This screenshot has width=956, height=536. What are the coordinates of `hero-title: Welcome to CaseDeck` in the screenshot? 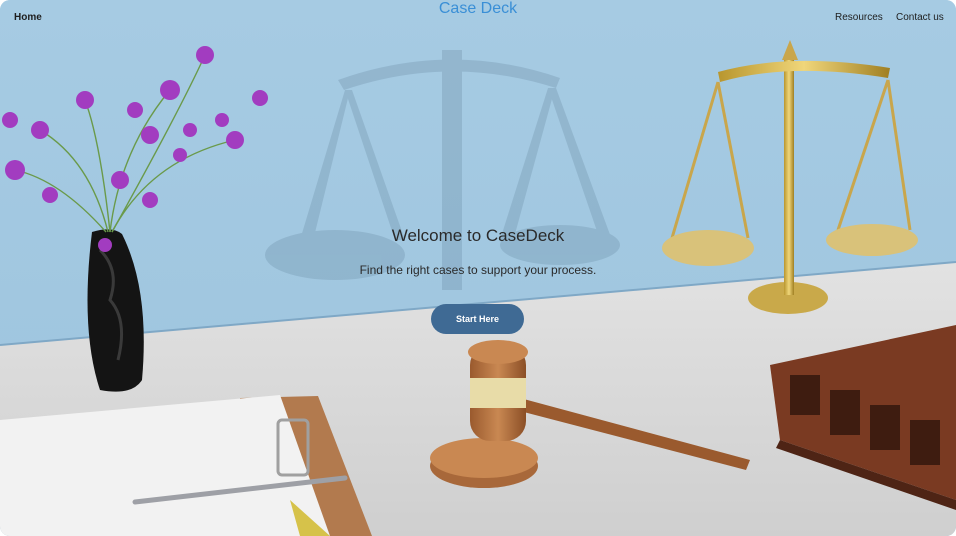 It's located at (478, 235).